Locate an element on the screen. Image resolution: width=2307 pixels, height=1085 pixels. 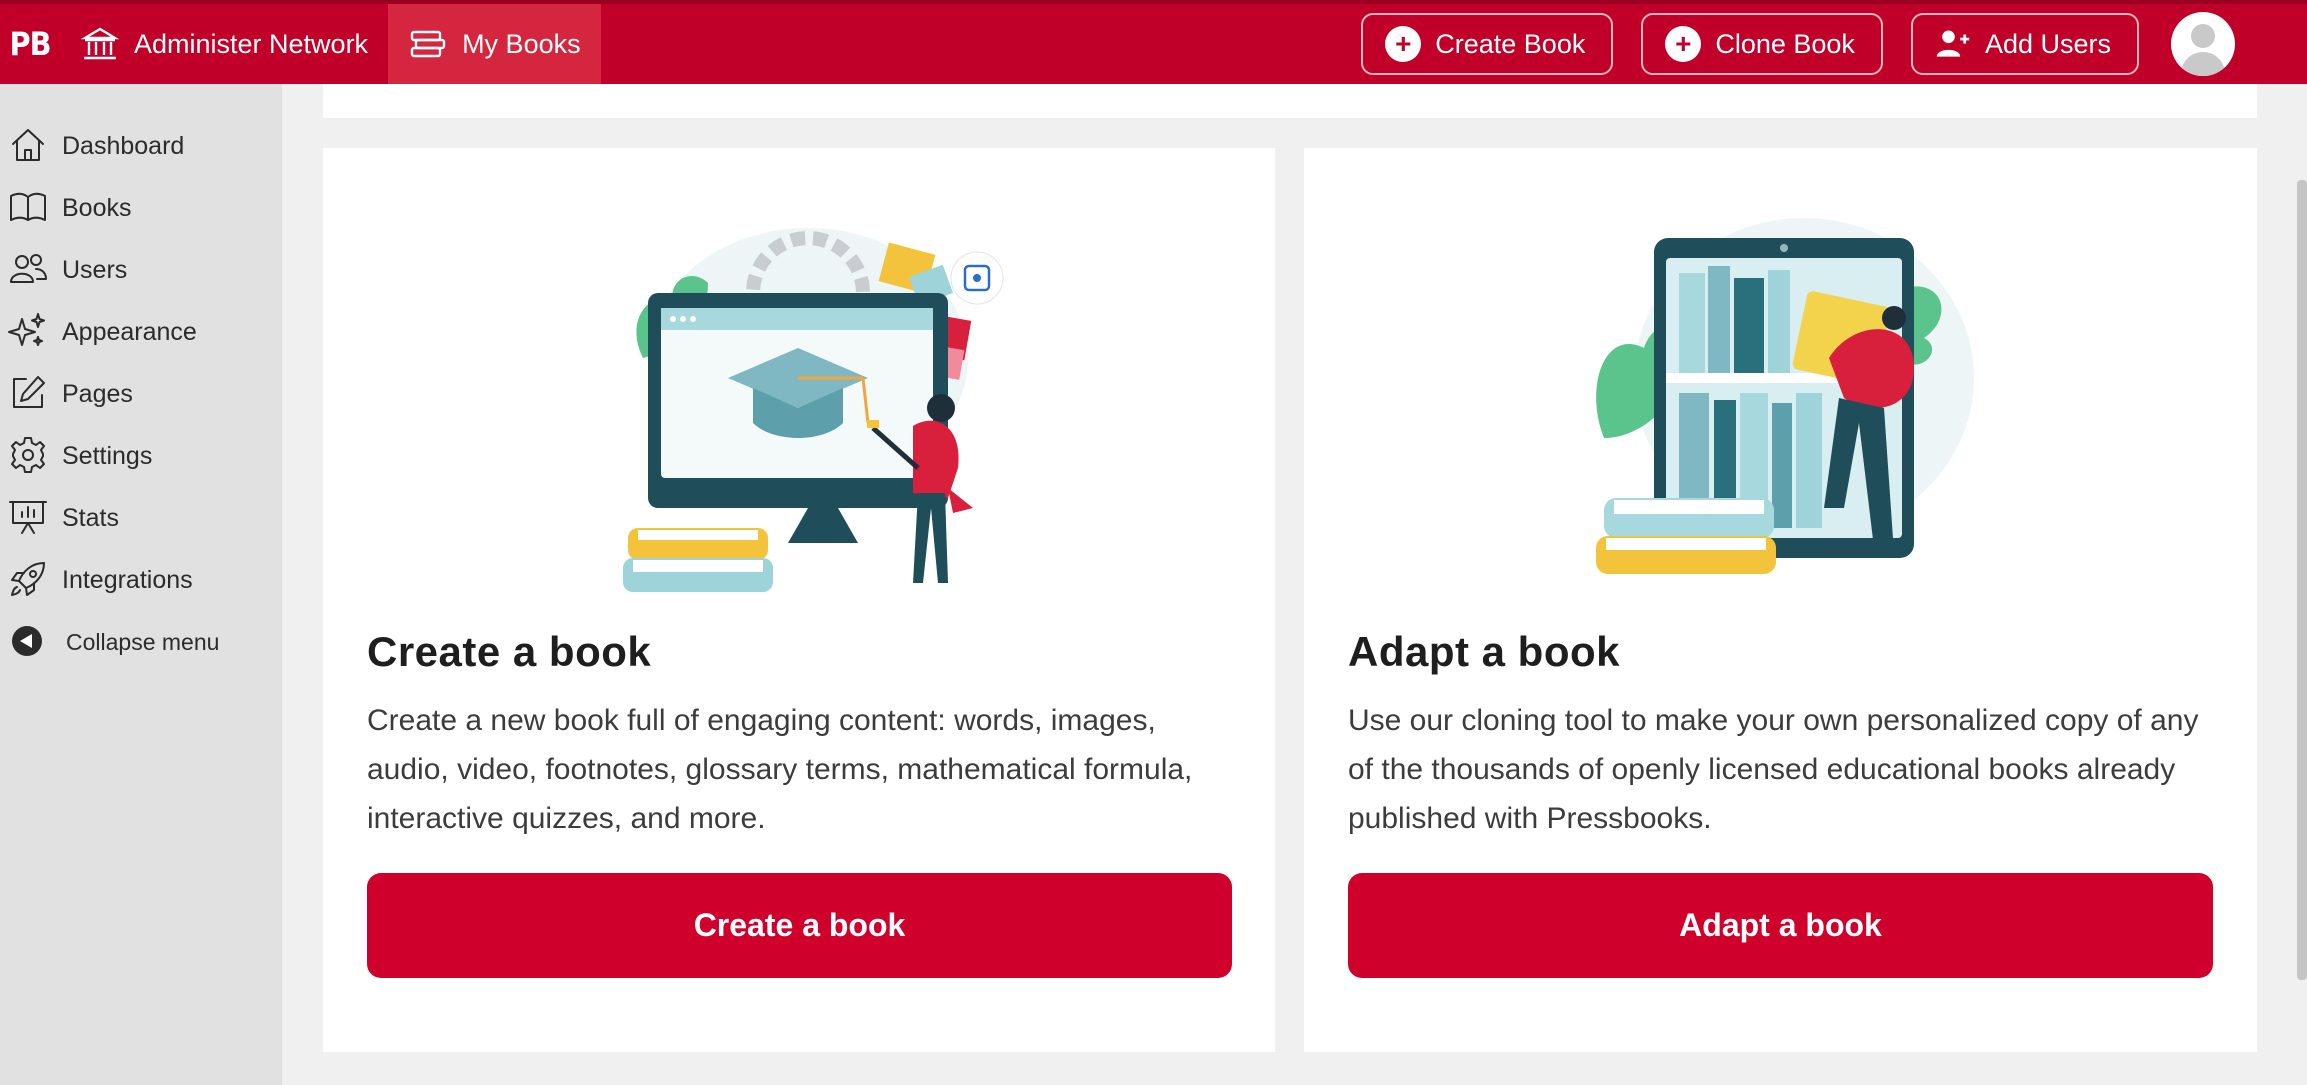
pencil-square-icon is located at coordinates (29, 392).